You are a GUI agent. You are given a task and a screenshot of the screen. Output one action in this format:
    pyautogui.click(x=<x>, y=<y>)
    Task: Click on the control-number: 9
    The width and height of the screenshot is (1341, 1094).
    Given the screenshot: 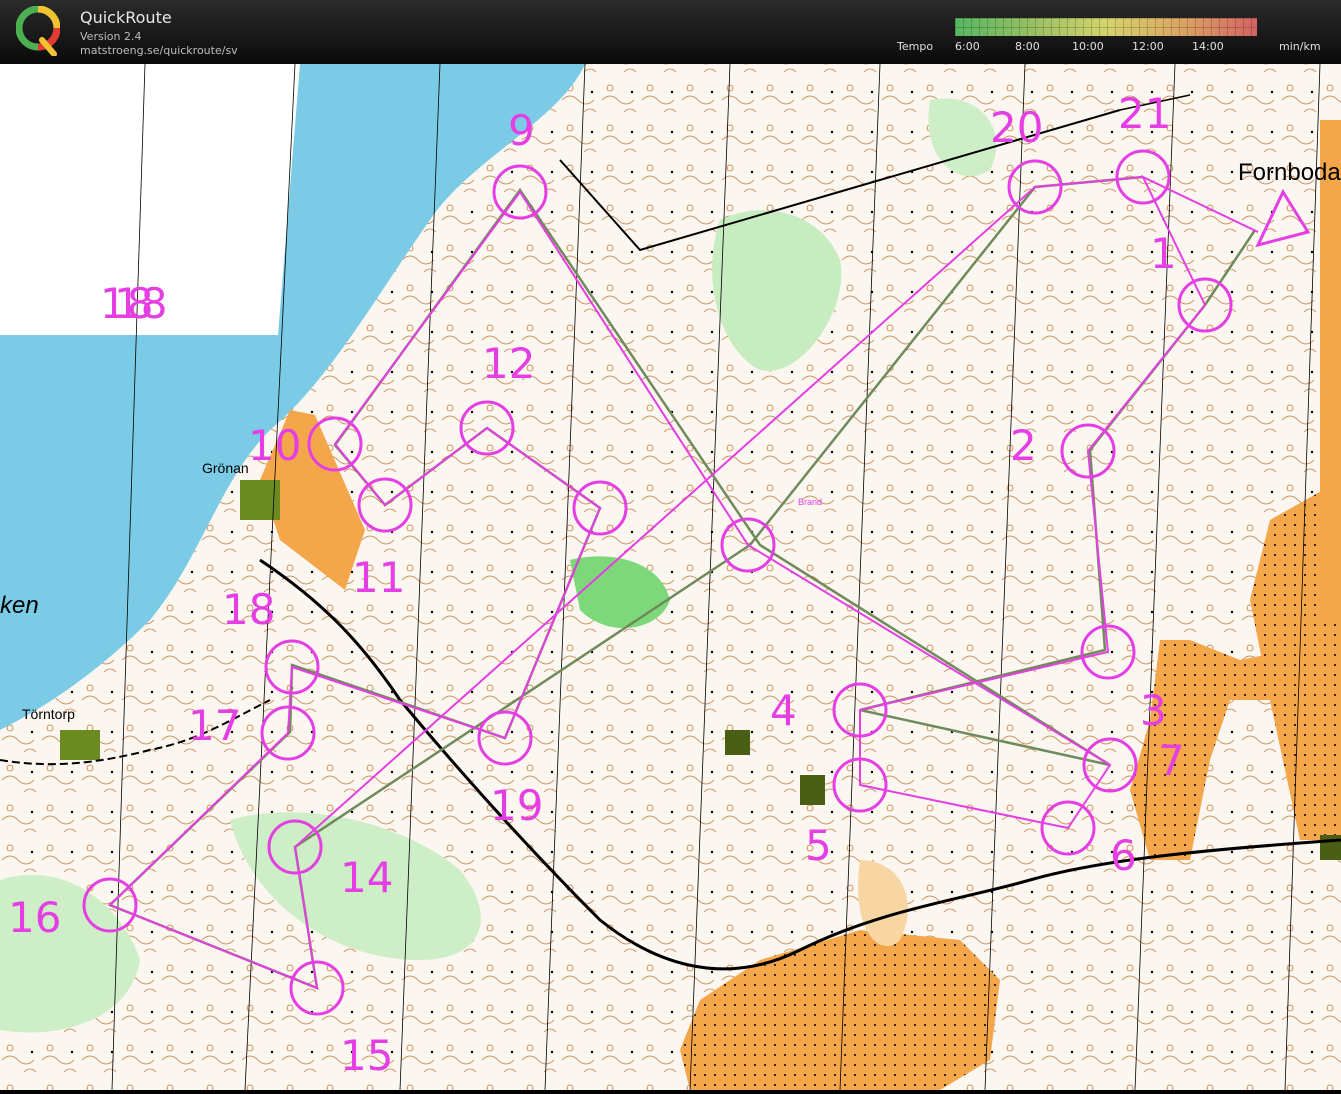 What is the action you would take?
    pyautogui.click(x=521, y=130)
    